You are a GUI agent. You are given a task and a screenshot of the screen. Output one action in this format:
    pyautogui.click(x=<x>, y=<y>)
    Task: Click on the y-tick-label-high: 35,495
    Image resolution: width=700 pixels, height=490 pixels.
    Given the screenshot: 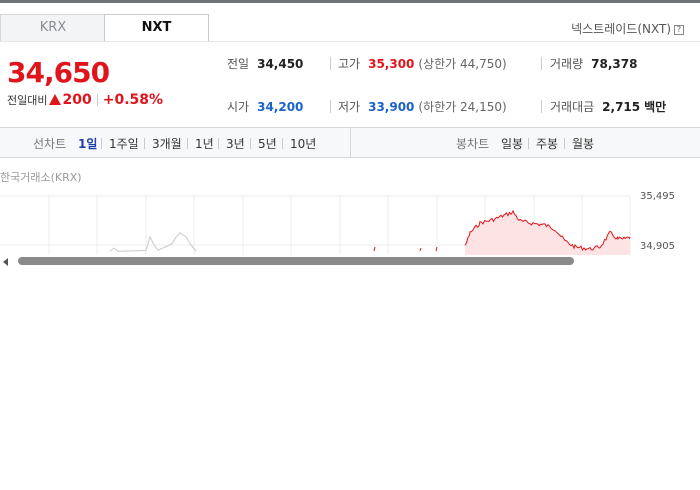 What is the action you would take?
    pyautogui.click(x=657, y=196)
    